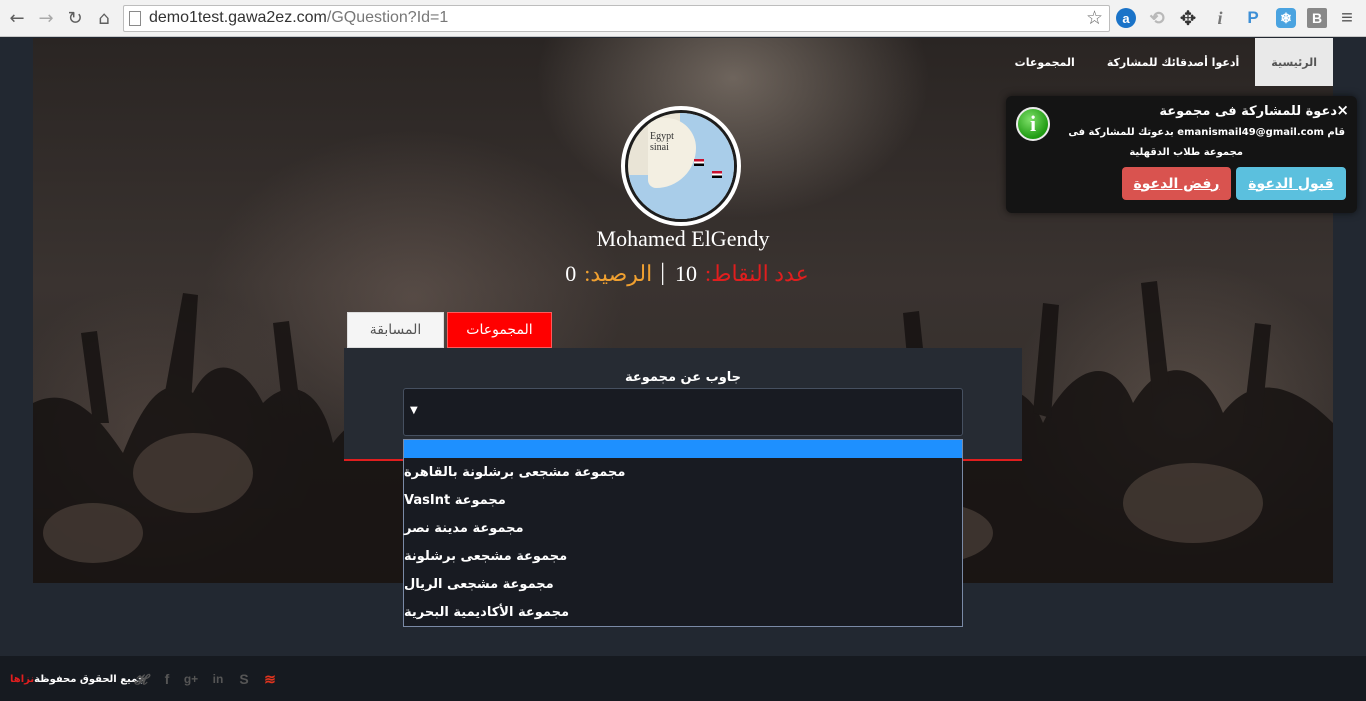 This screenshot has height=701, width=1366. What do you see at coordinates (1253, 18) in the screenshot?
I see `extension-p-icon: P` at bounding box center [1253, 18].